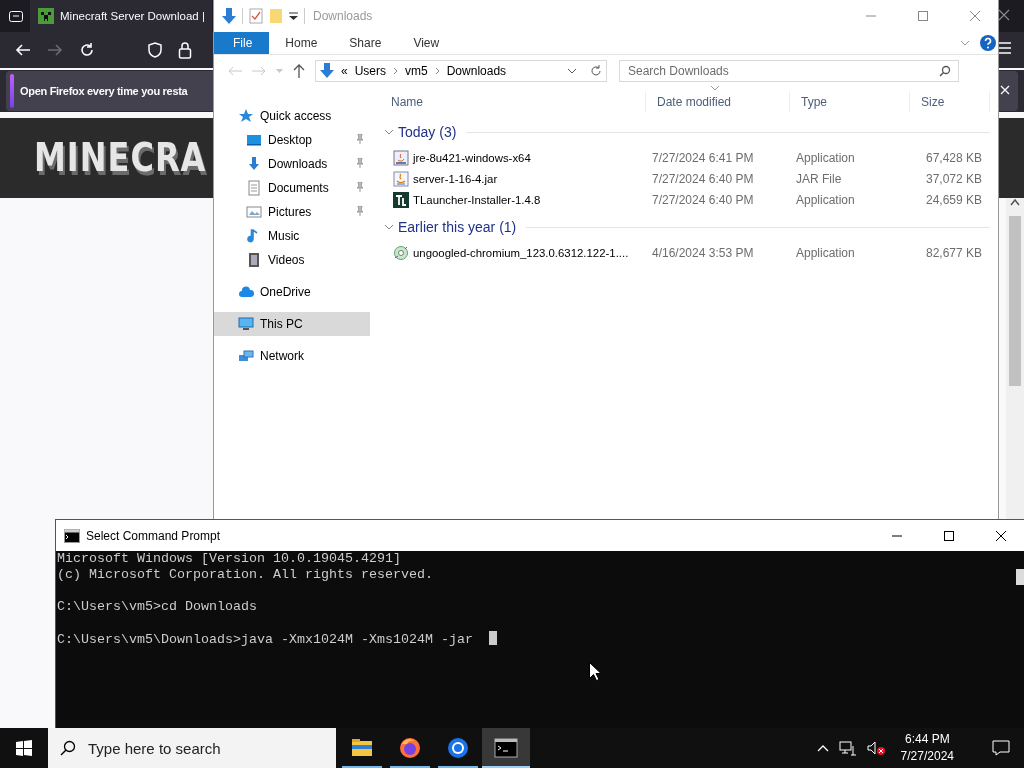 The height and width of the screenshot is (768, 1024). I want to click on console-line: Microsoft Windows [Version 10.0.19045.4291], so click(229, 558).